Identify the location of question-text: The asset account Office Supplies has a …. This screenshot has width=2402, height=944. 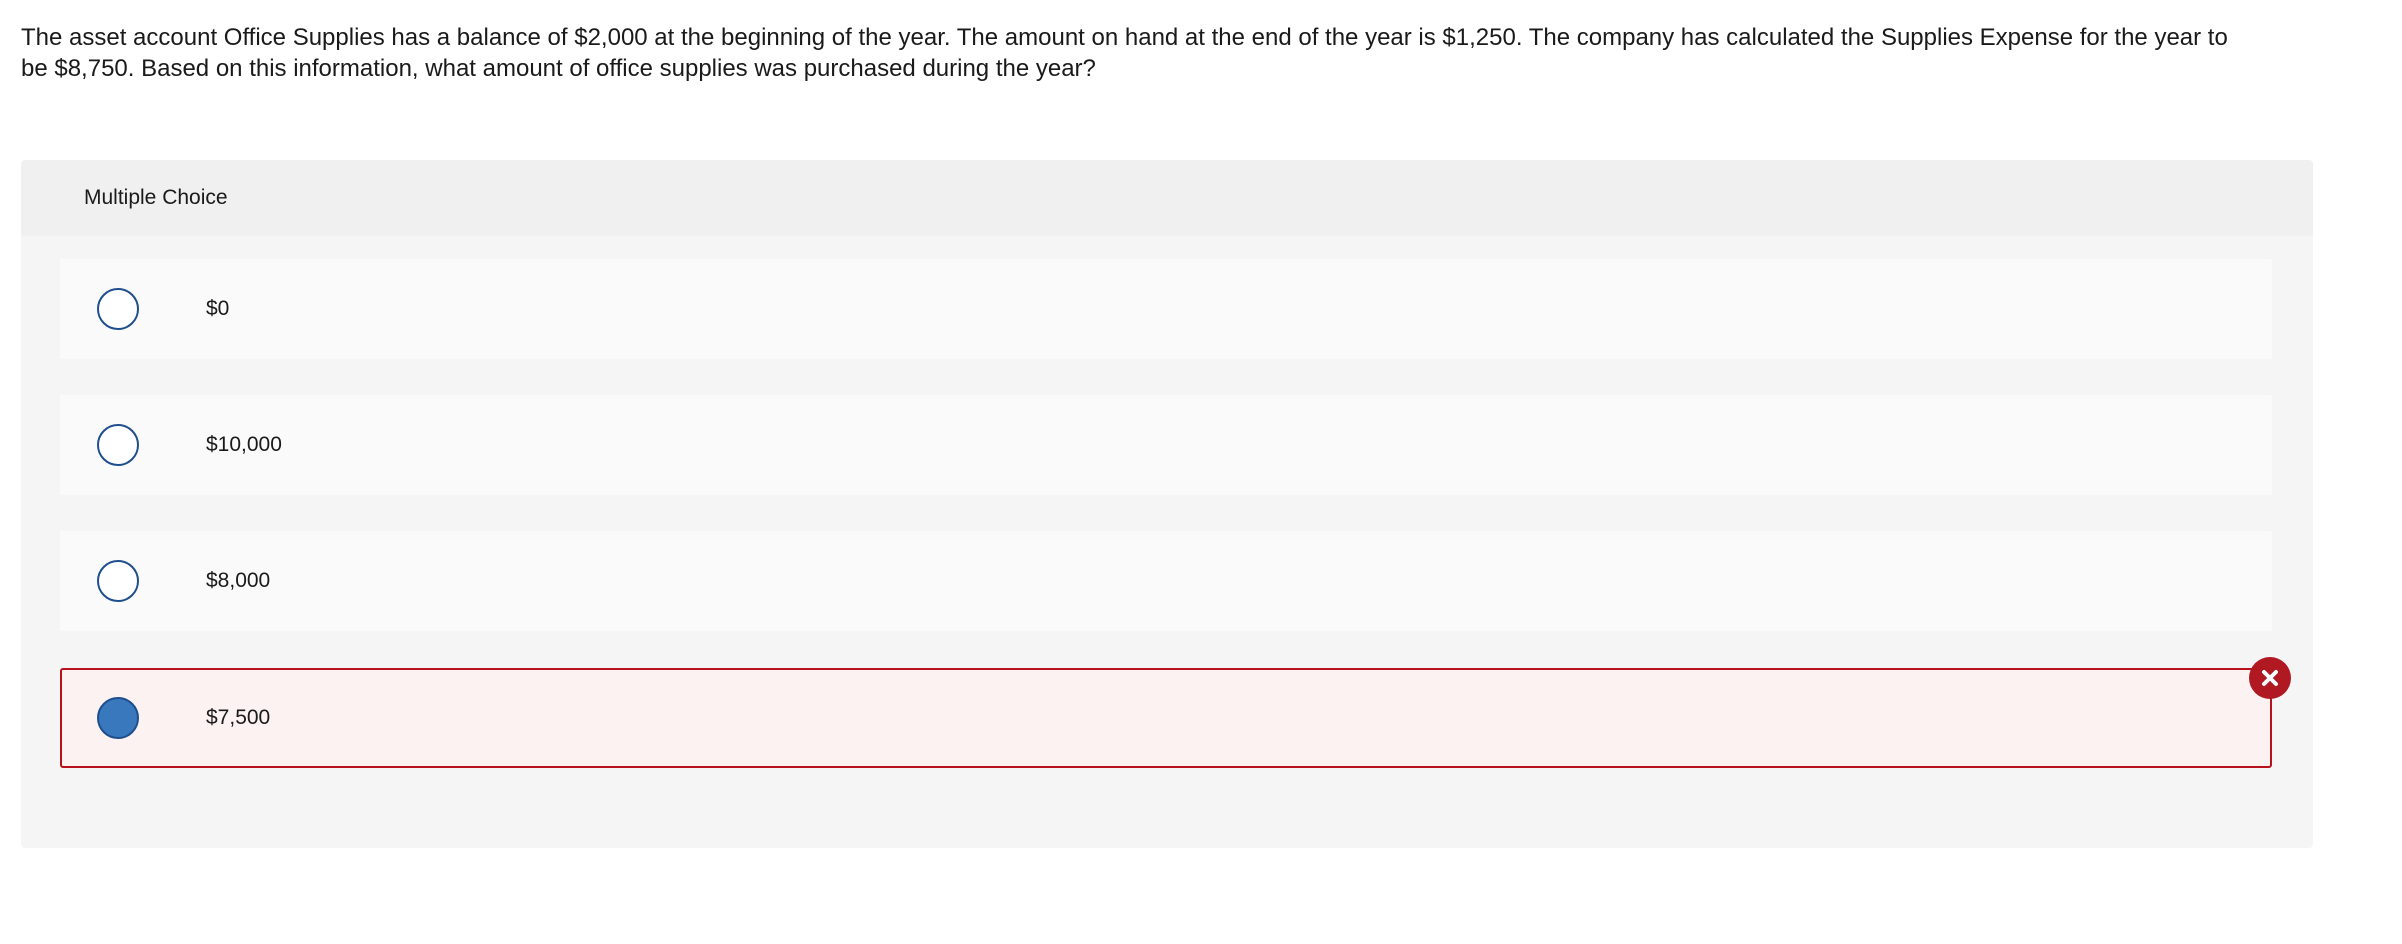
(1124, 53).